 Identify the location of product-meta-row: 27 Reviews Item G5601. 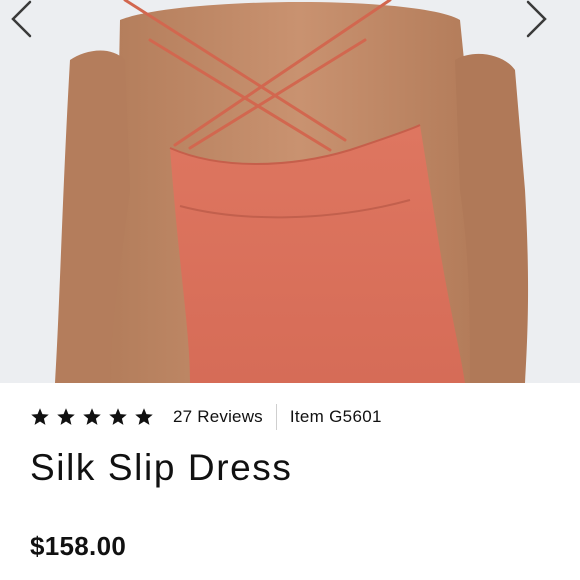
(206, 417).